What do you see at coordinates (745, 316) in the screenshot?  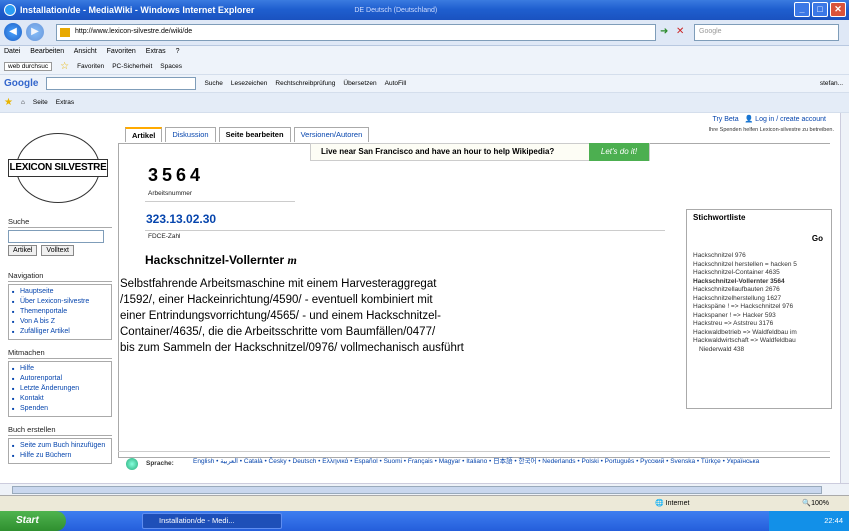 I see `stichwort-item: Hackspaner ! => Hacker 593` at bounding box center [745, 316].